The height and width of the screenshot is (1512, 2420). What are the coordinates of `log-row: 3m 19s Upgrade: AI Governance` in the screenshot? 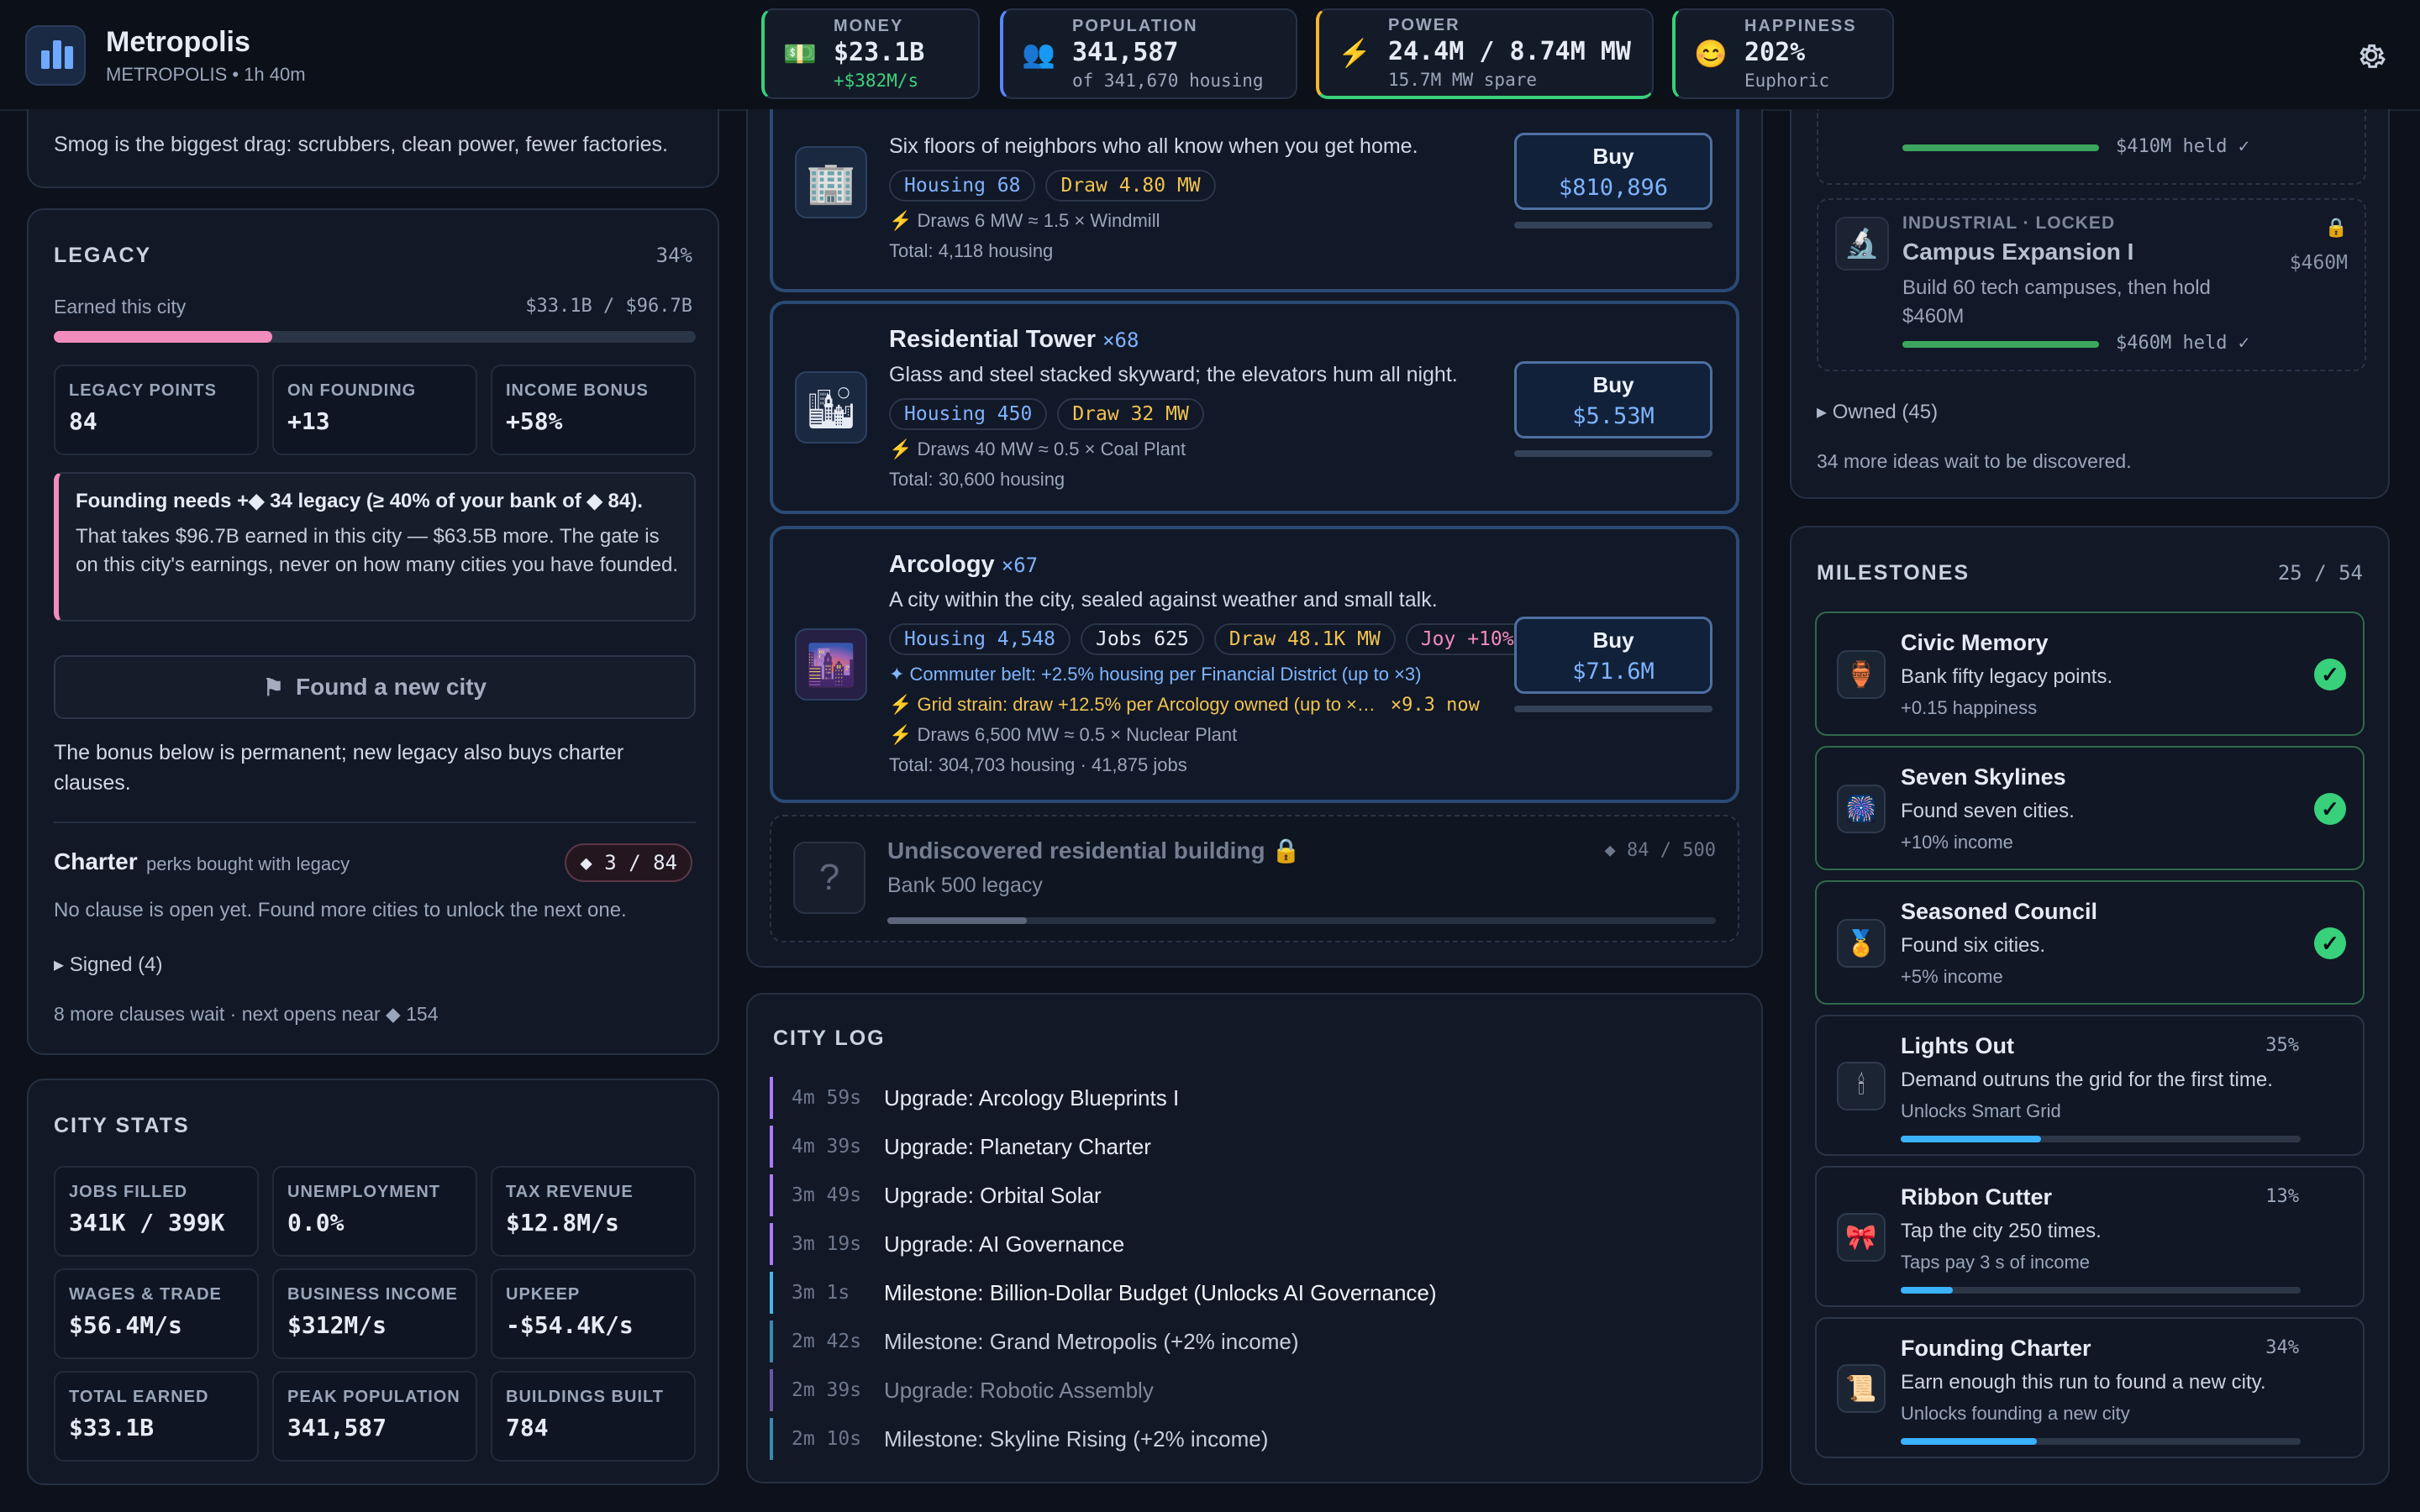 It's located at (947, 1244).